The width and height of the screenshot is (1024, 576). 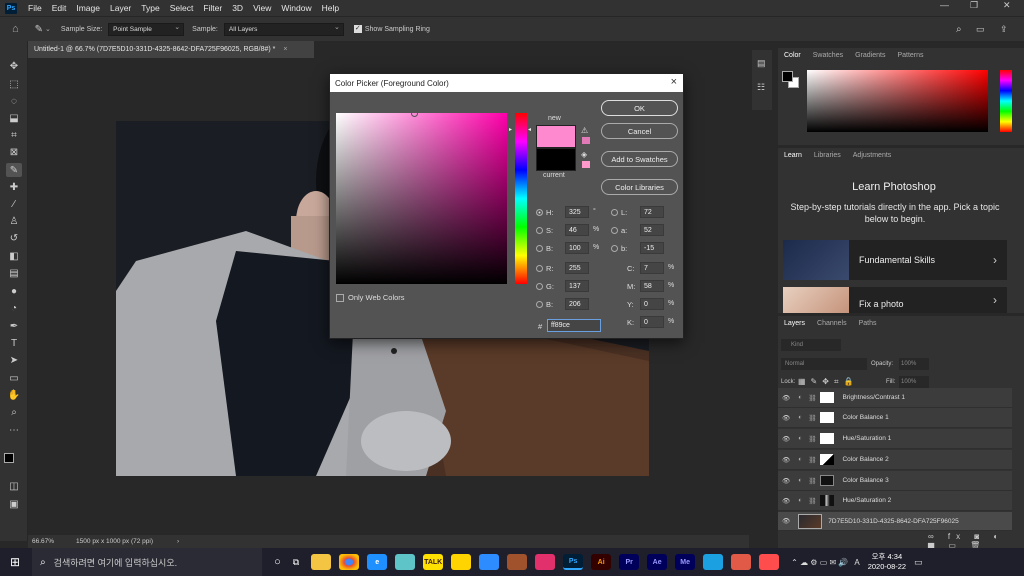 I want to click on brightness-input: 100, so click(x=577, y=248).